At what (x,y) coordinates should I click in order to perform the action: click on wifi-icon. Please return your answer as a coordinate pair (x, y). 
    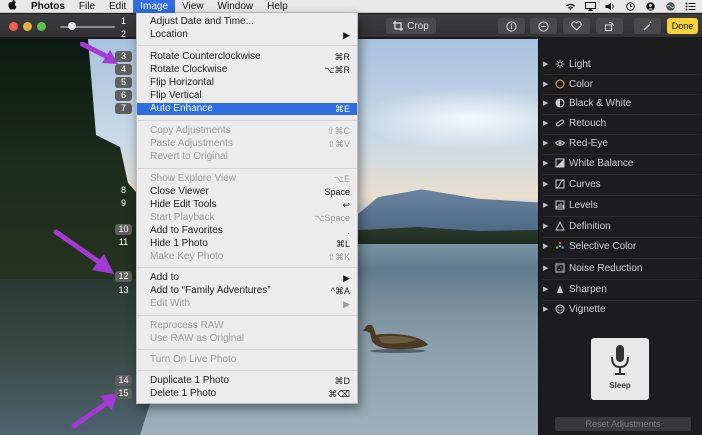
    Looking at the image, I should click on (570, 6).